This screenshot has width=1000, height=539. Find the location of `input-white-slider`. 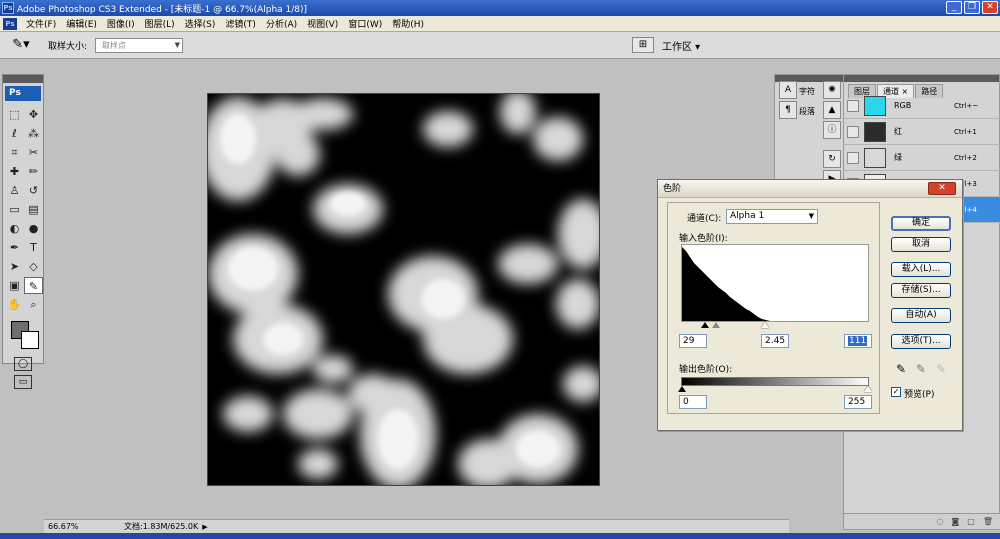

input-white-slider is located at coordinates (765, 325).